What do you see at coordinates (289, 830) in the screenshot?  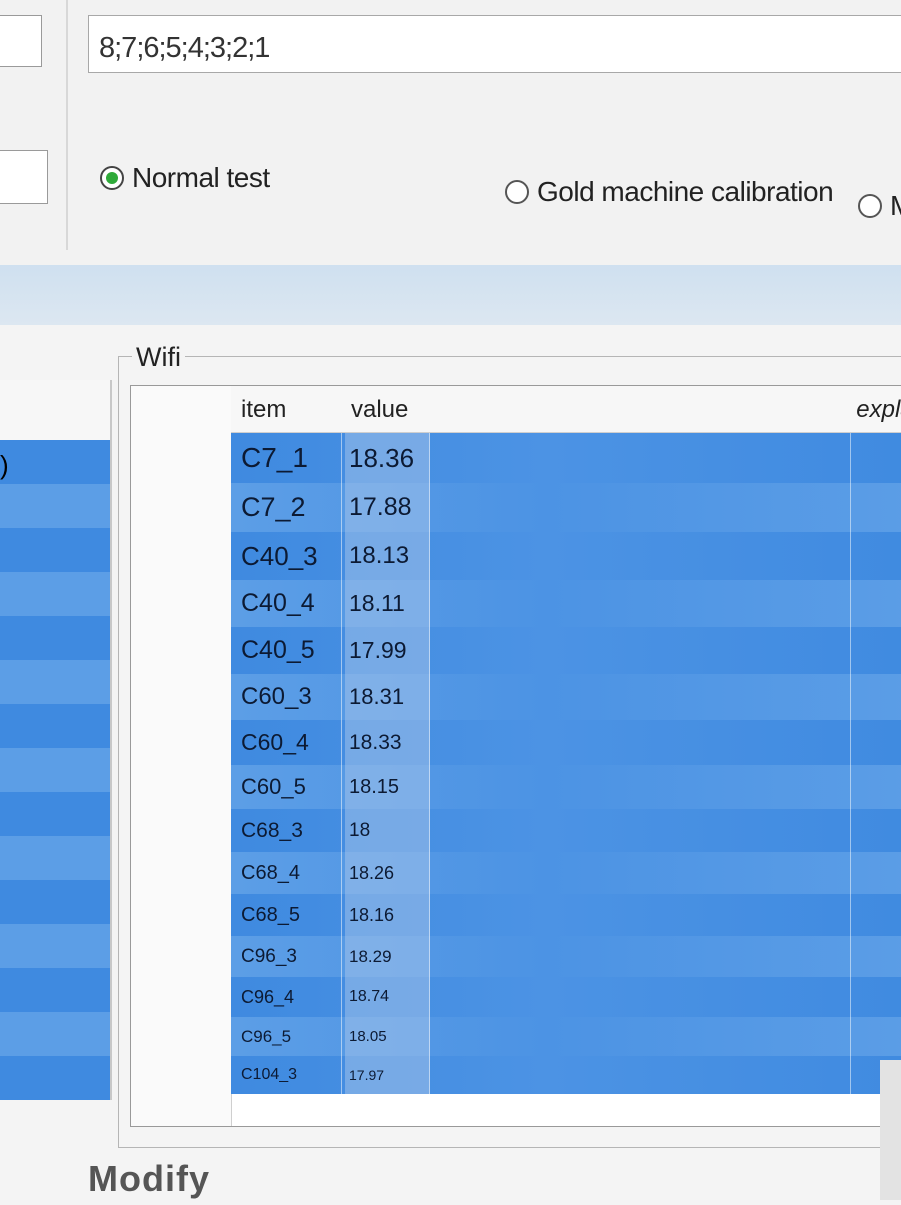 I see `cell-item: C68_3` at bounding box center [289, 830].